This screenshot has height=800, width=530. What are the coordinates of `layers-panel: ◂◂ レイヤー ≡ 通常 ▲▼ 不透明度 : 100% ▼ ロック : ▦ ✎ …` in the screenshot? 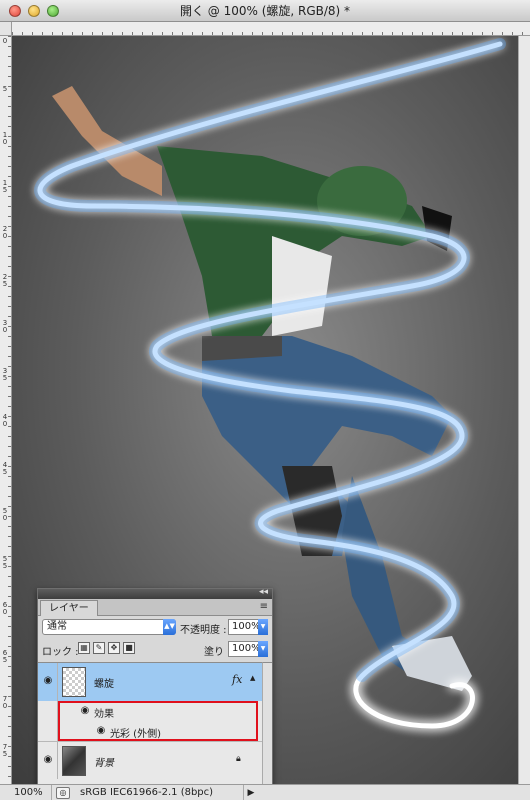 It's located at (155, 685).